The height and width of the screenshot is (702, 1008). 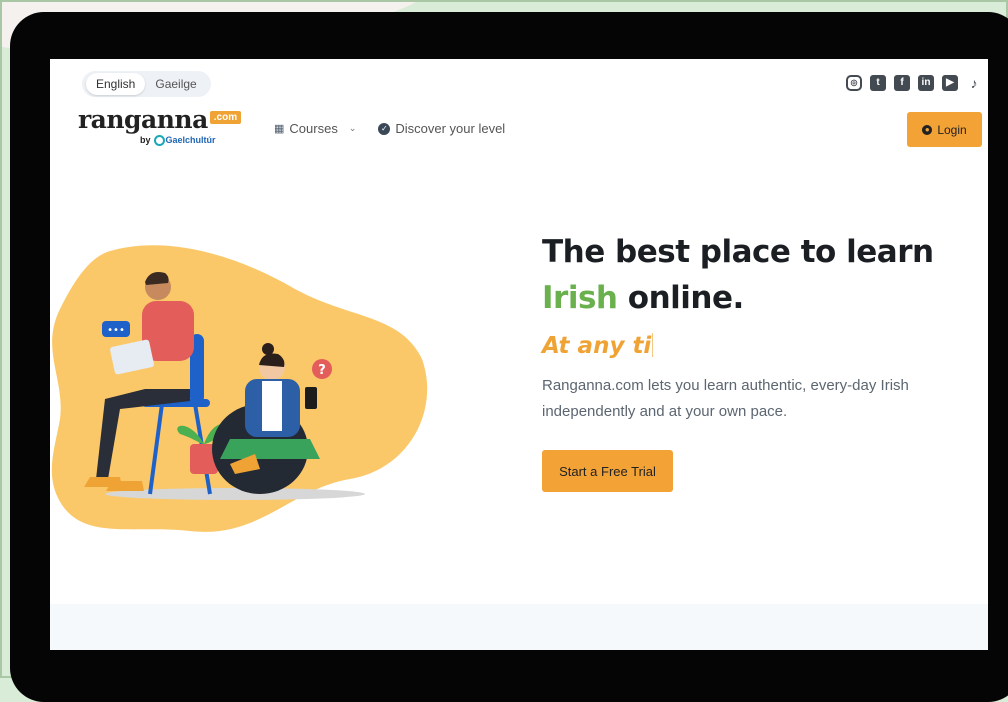 I want to click on hero-title-line2: Irish online., so click(x=738, y=298).